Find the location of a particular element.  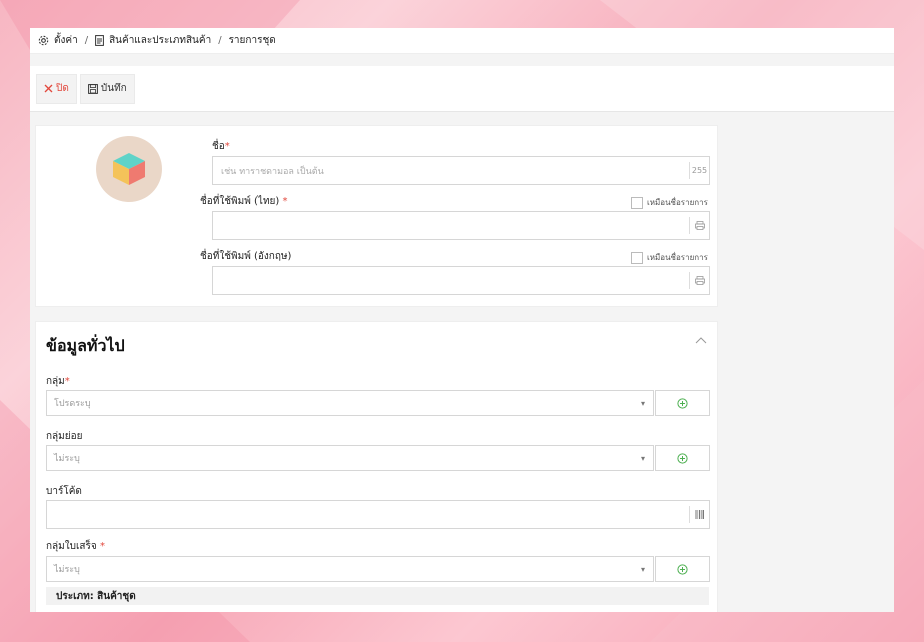

barcode-input is located at coordinates (378, 514).